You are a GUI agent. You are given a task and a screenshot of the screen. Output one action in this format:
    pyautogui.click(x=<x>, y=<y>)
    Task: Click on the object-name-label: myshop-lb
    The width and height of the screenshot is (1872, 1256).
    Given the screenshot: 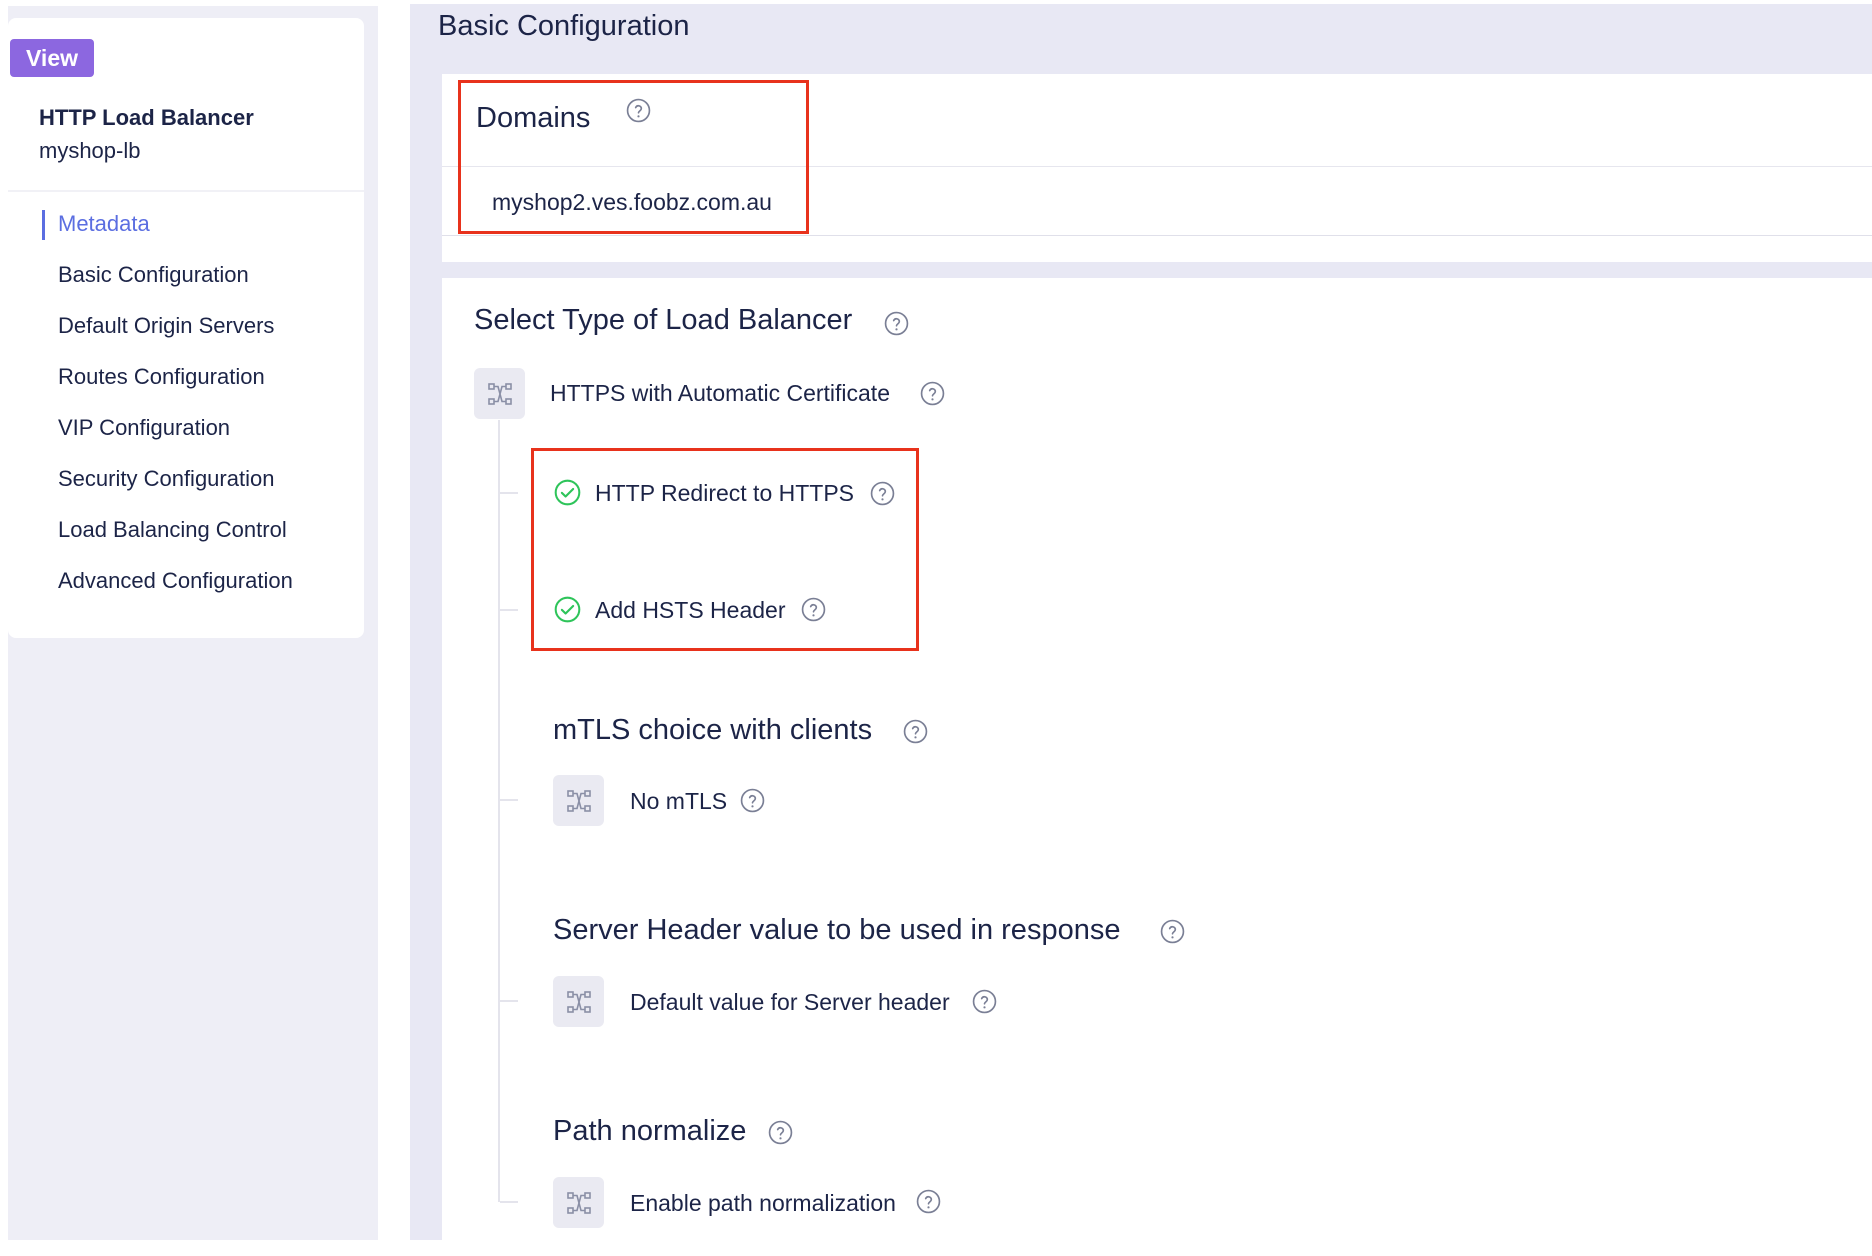 What is the action you would take?
    pyautogui.click(x=90, y=150)
    